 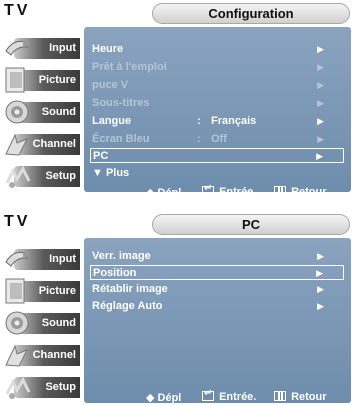 What do you see at coordinates (217, 85) in the screenshot?
I see `menu-item-puce-v: puce V ▶` at bounding box center [217, 85].